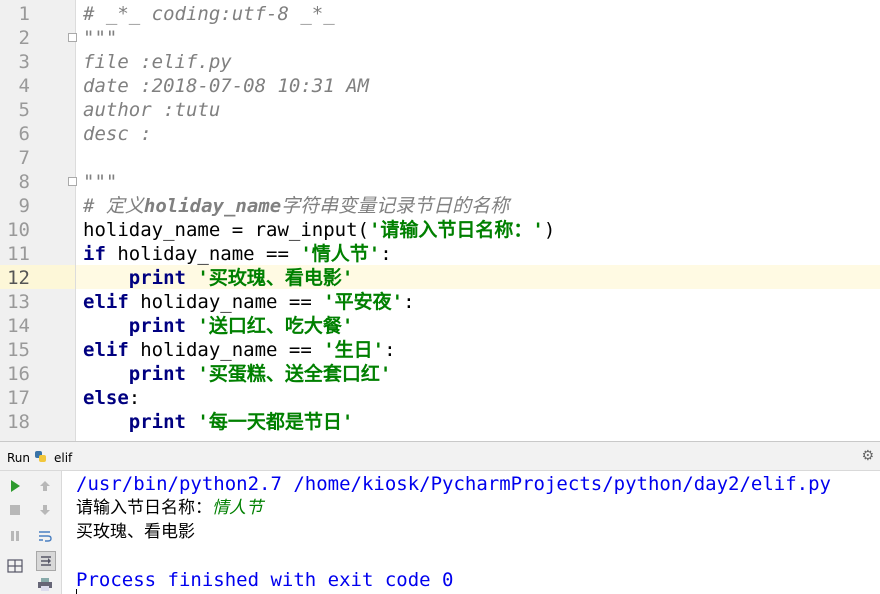 Image resolution: width=880 pixels, height=594 pixels. Describe the element at coordinates (135, 532) in the screenshot. I see `console-output-line: 买玫瑰、看电影` at that location.